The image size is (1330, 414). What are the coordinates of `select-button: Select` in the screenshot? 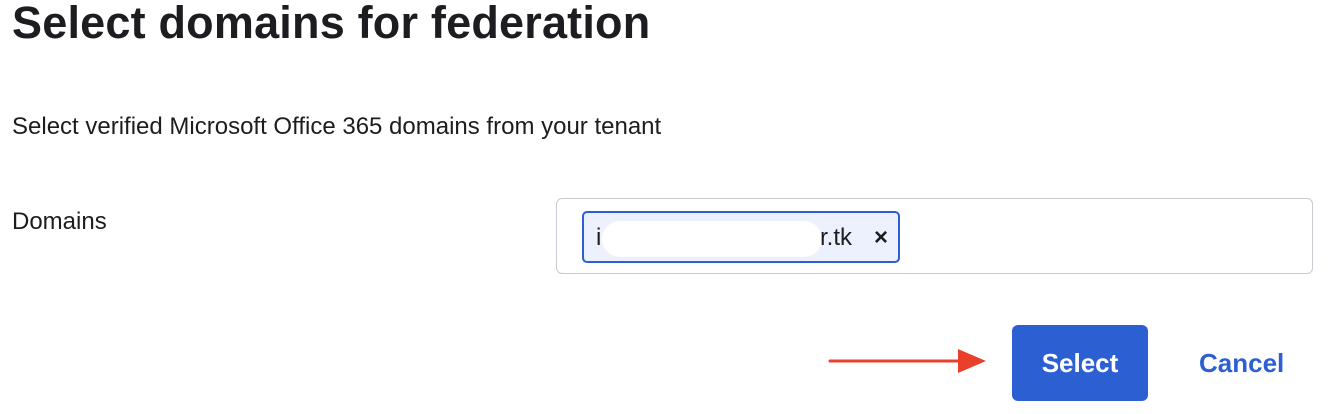 It's located at (1080, 363).